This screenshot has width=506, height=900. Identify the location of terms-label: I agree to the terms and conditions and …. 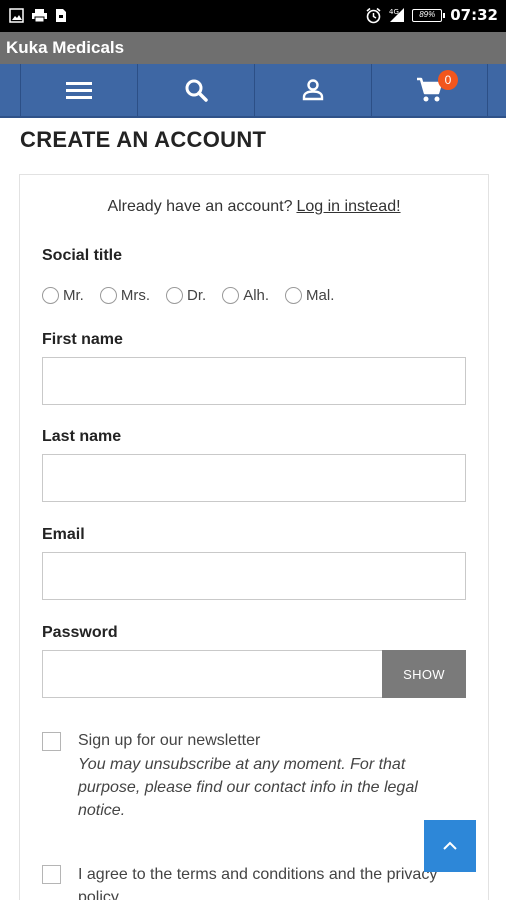
(258, 883).